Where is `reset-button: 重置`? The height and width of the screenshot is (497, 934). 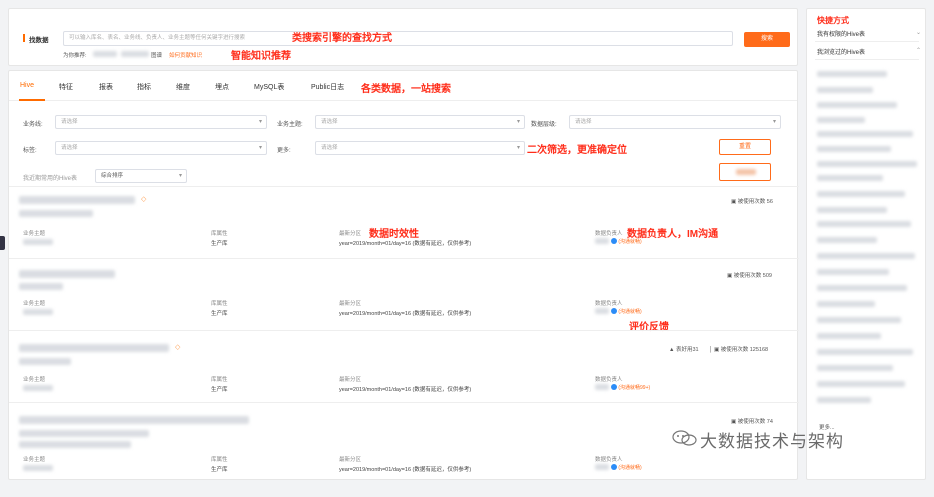
reset-button: 重置 is located at coordinates (745, 147).